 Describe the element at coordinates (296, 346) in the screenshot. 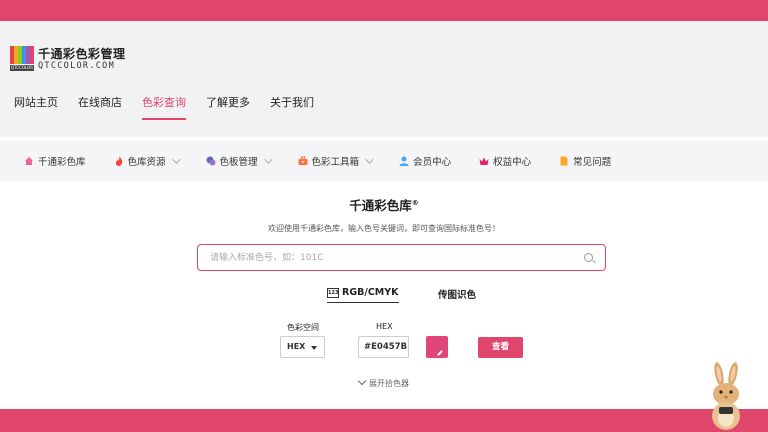

I see `color-space-value: HEX` at that location.